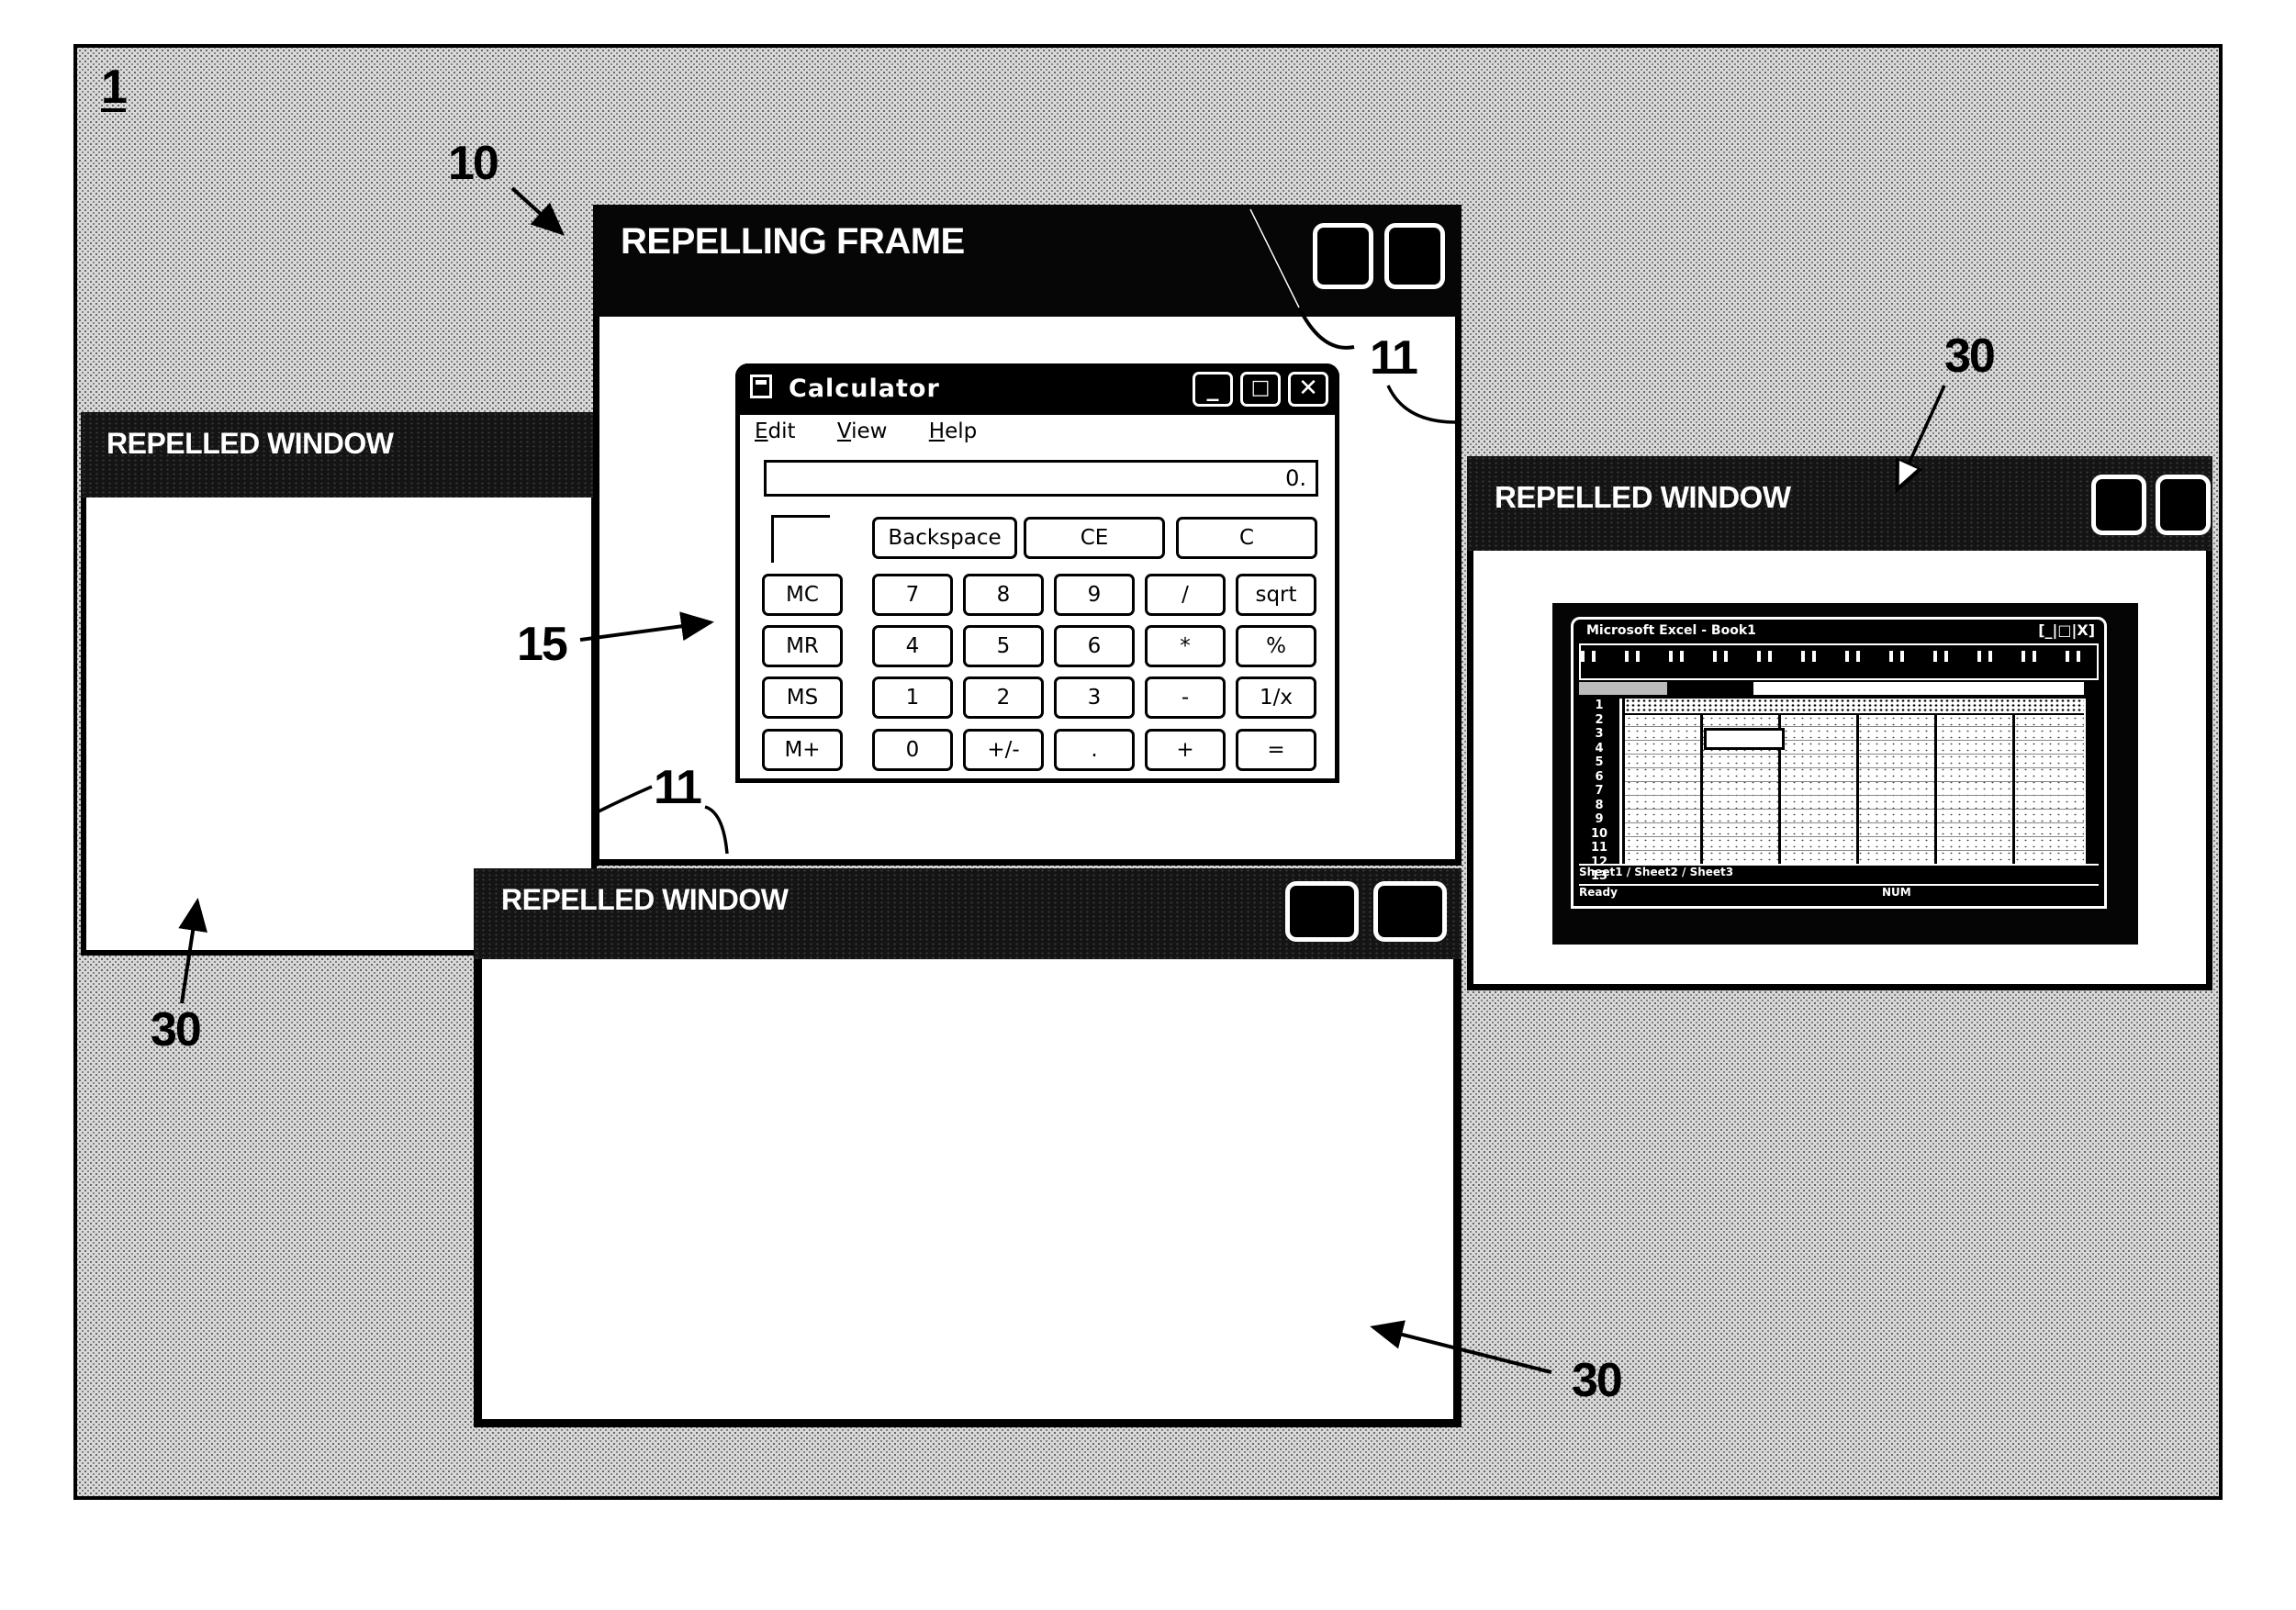 The image size is (2296, 1610). What do you see at coordinates (862, 431) in the screenshot?
I see `menu-view: View` at bounding box center [862, 431].